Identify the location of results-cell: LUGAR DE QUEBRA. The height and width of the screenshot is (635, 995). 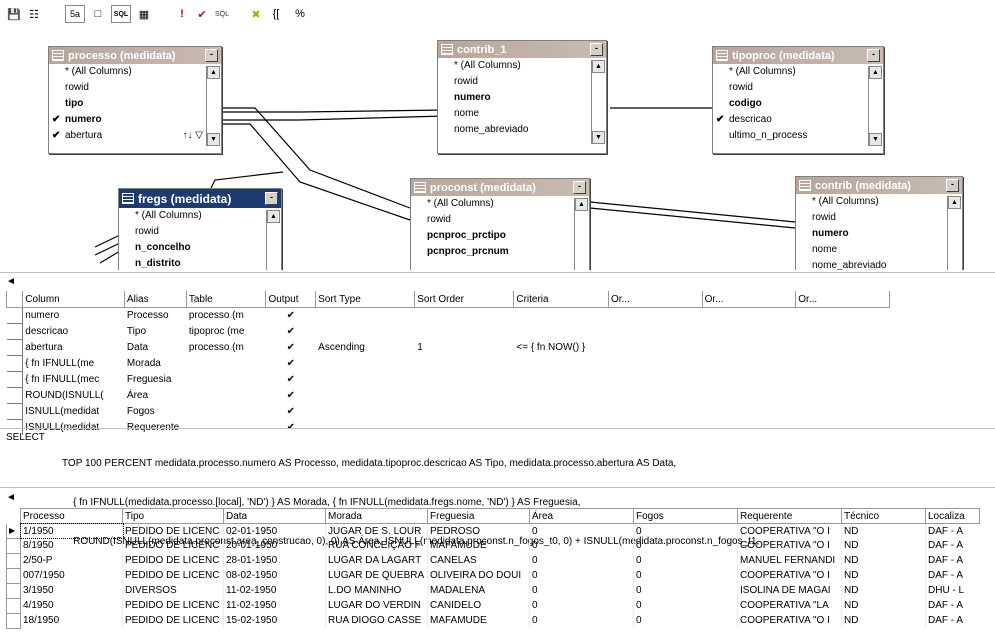
(376, 575).